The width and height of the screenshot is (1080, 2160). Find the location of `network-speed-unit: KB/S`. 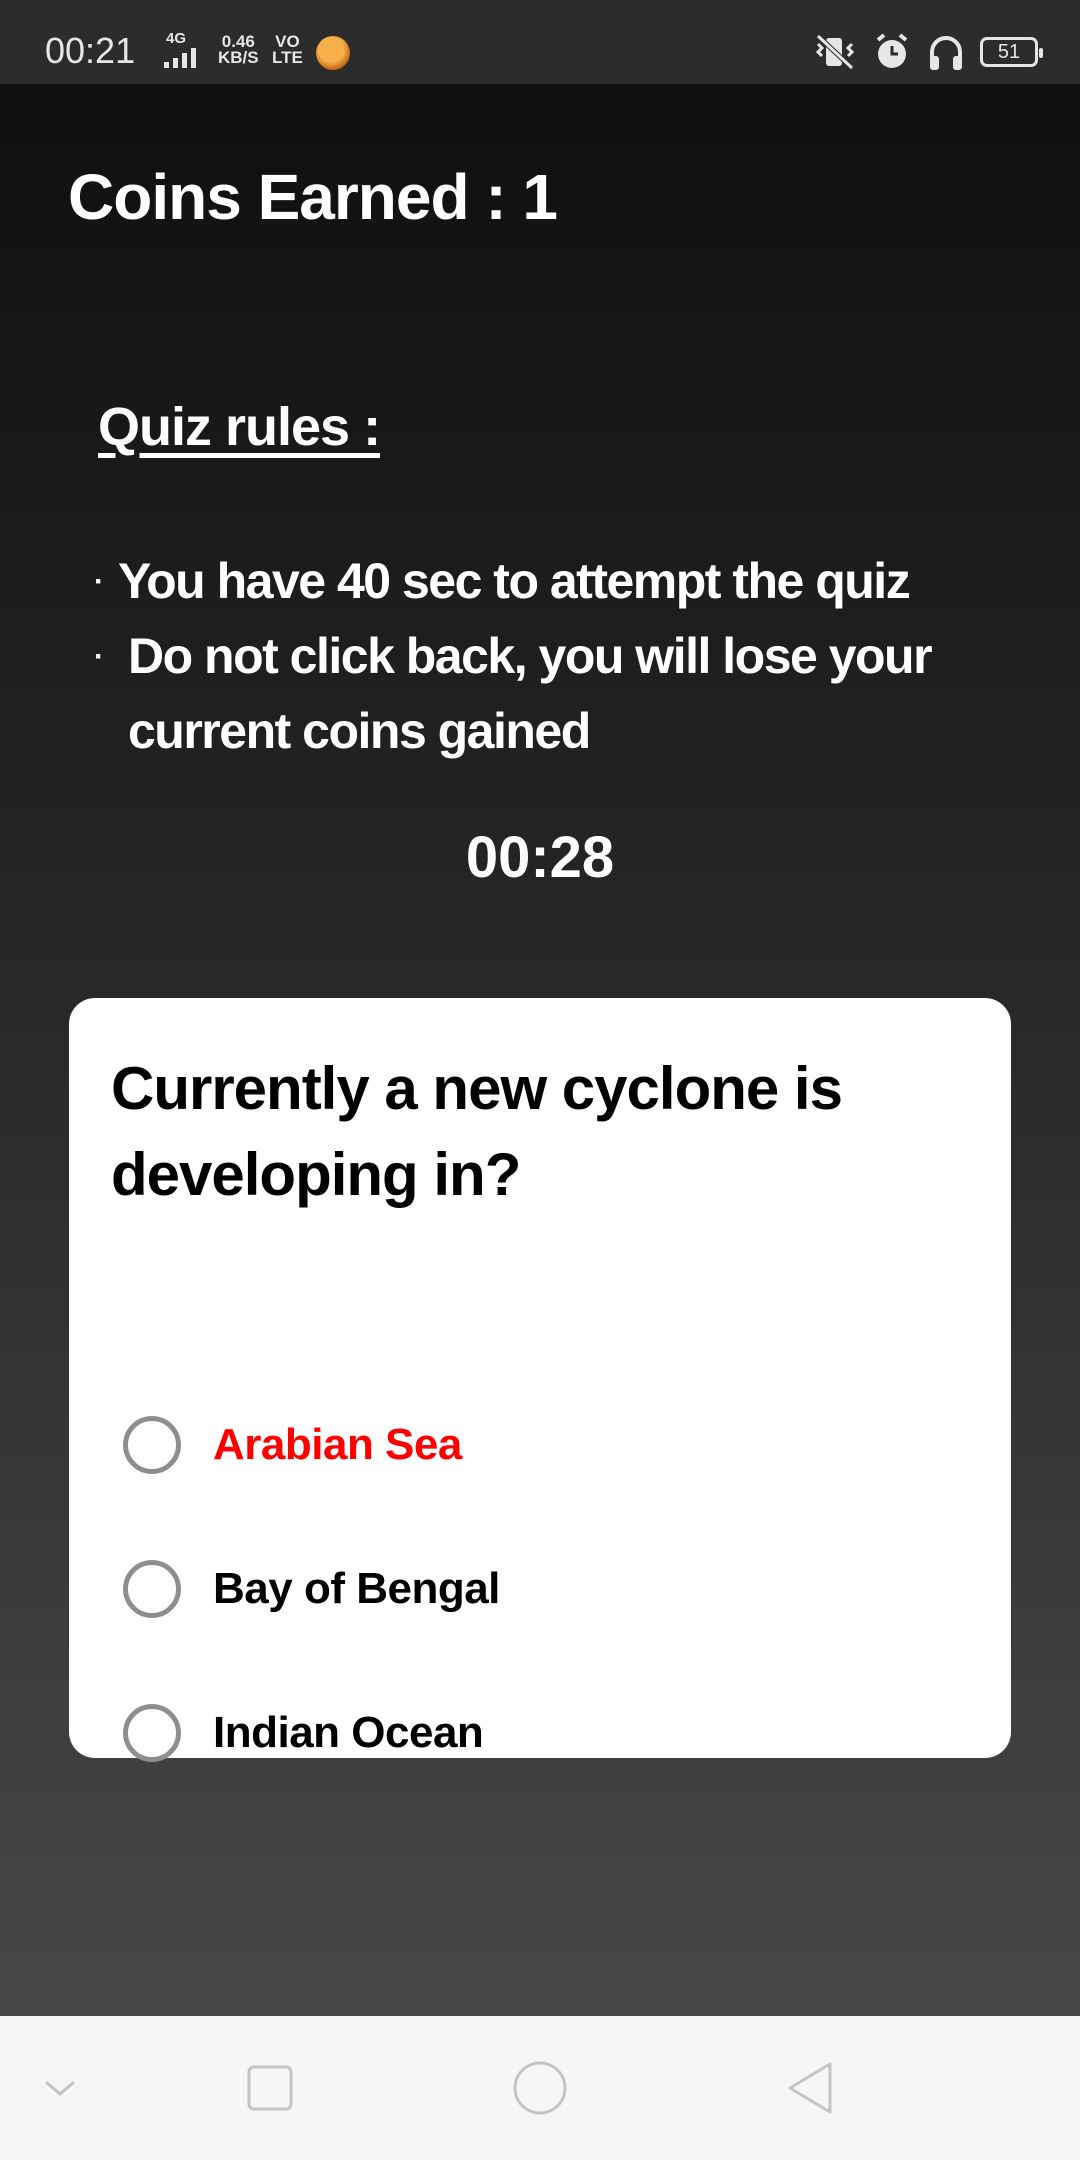

network-speed-unit: KB/S is located at coordinates (238, 57).